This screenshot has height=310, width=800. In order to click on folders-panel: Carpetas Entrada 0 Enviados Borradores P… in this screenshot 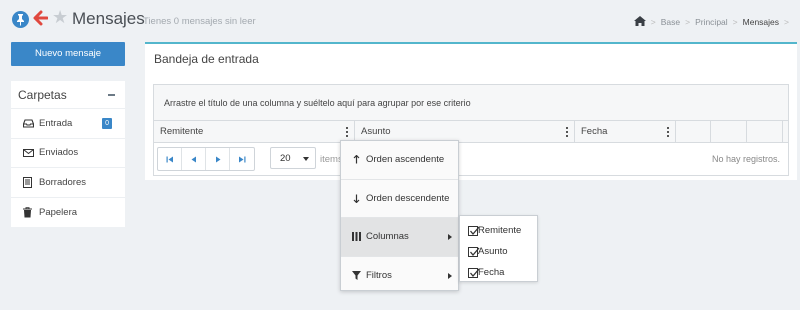, I will do `click(68, 154)`.